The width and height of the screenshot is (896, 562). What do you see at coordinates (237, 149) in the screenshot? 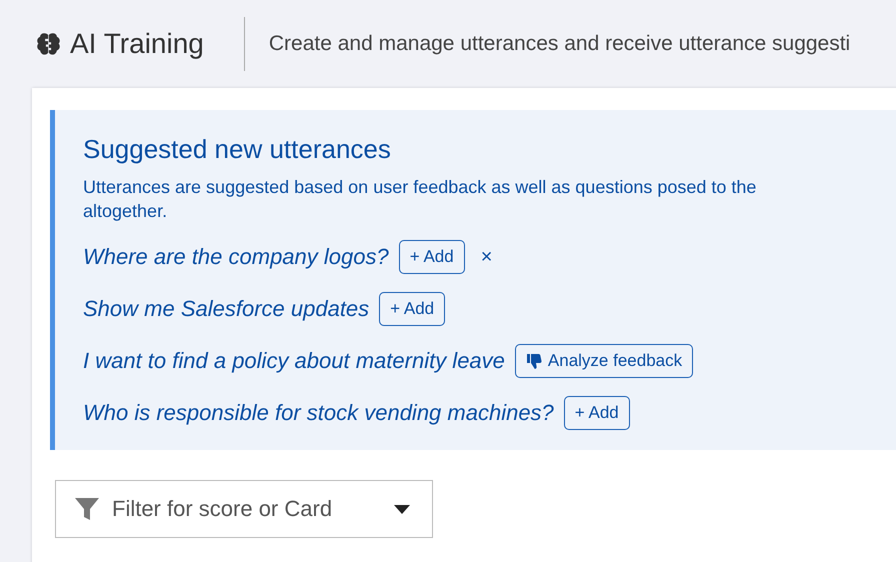
I see `panel-title: Suggested new utterances` at bounding box center [237, 149].